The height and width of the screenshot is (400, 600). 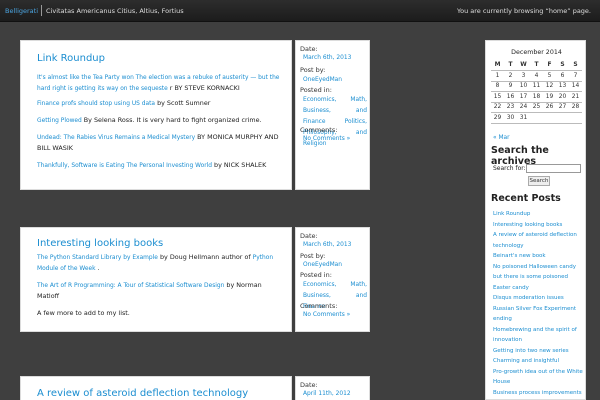 What do you see at coordinates (523, 76) in the screenshot?
I see `calendar-day: 3` at bounding box center [523, 76].